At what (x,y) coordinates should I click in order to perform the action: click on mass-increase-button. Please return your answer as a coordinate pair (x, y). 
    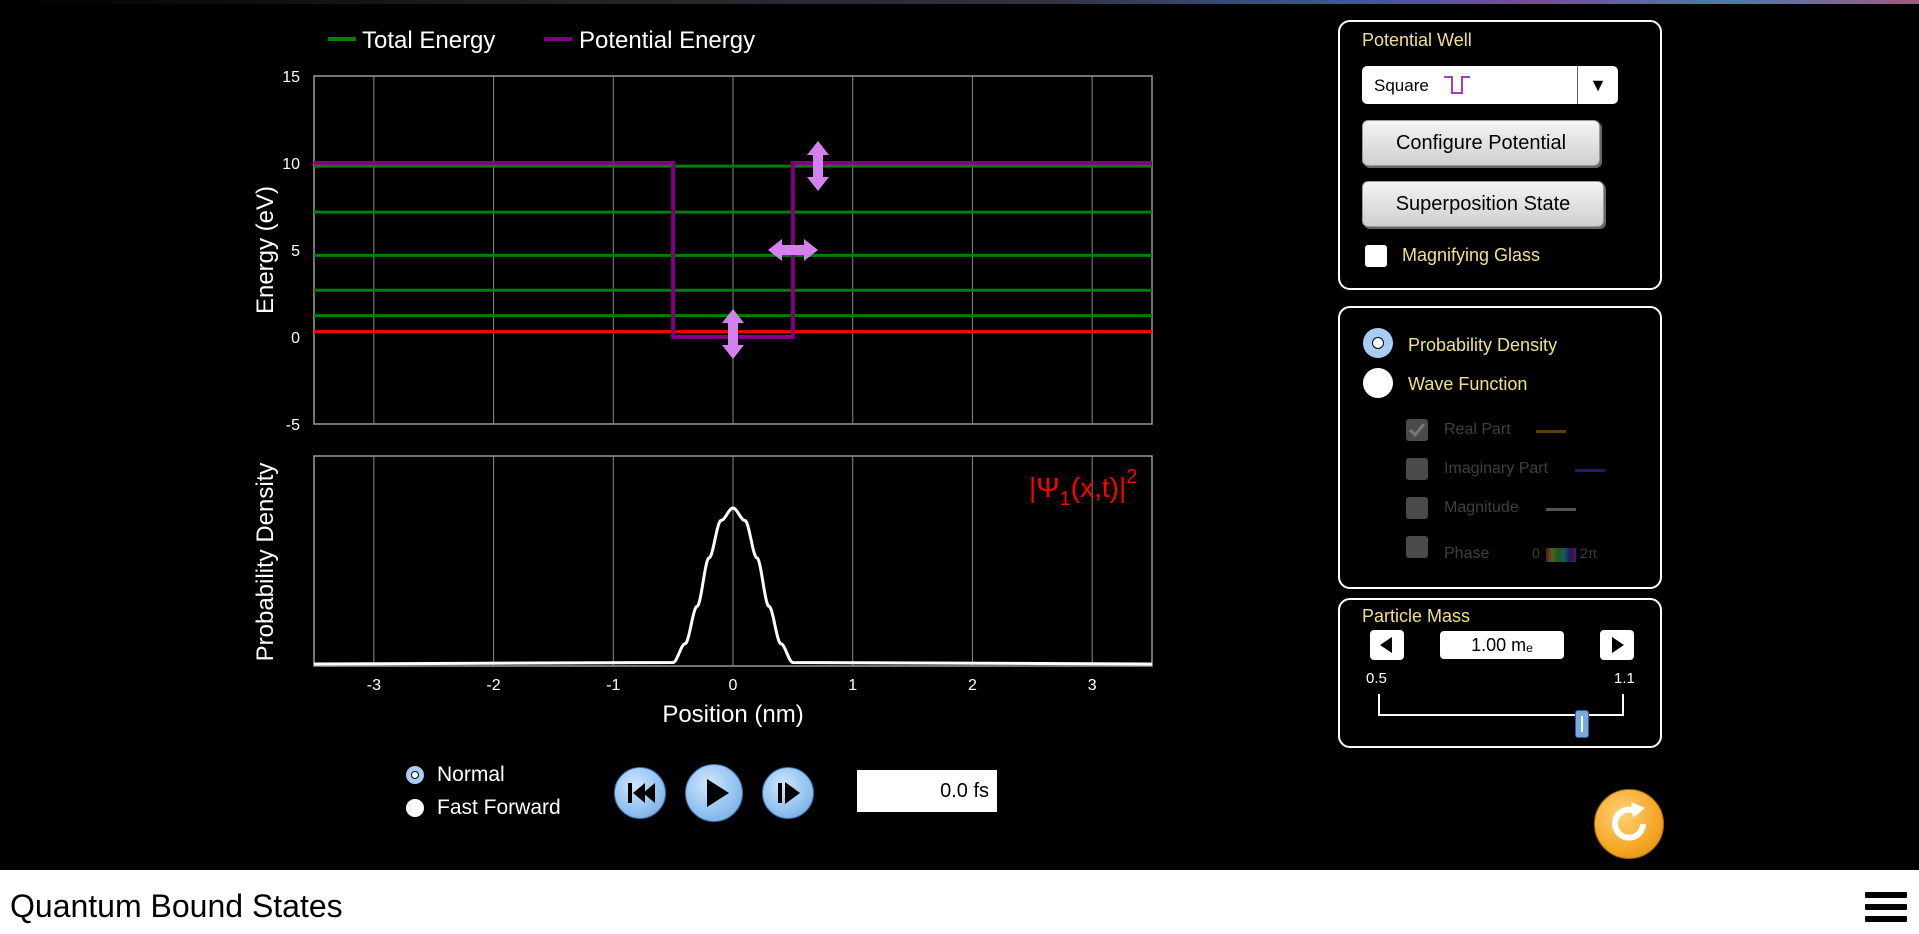
    Looking at the image, I should click on (1617, 645).